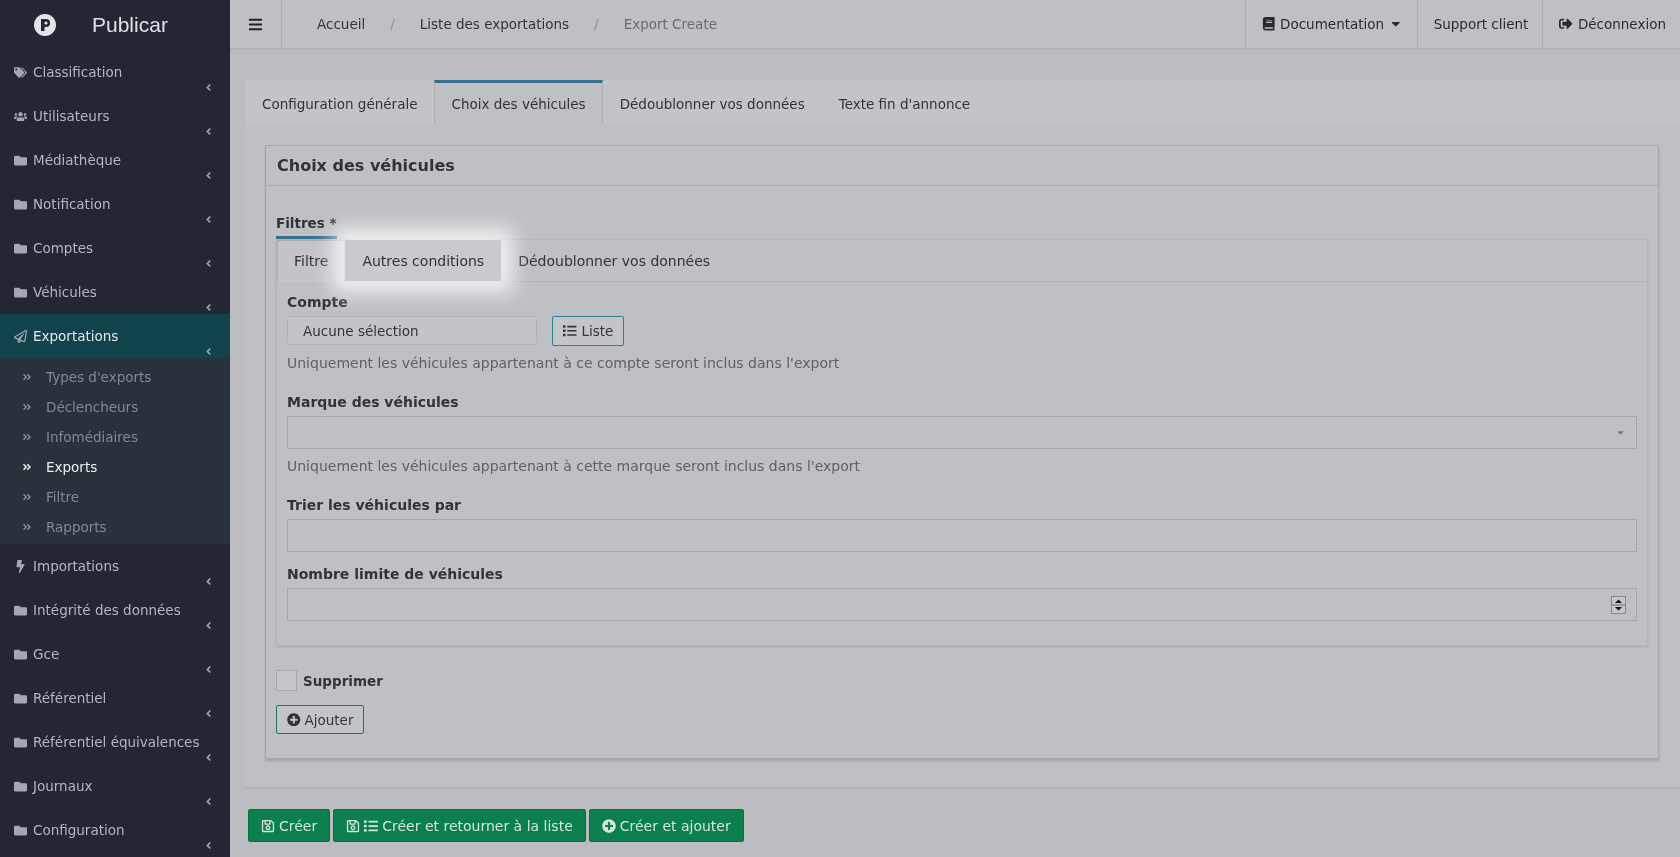 The height and width of the screenshot is (857, 1680). What do you see at coordinates (115, 698) in the screenshot?
I see `sidebar-item: Référentiel` at bounding box center [115, 698].